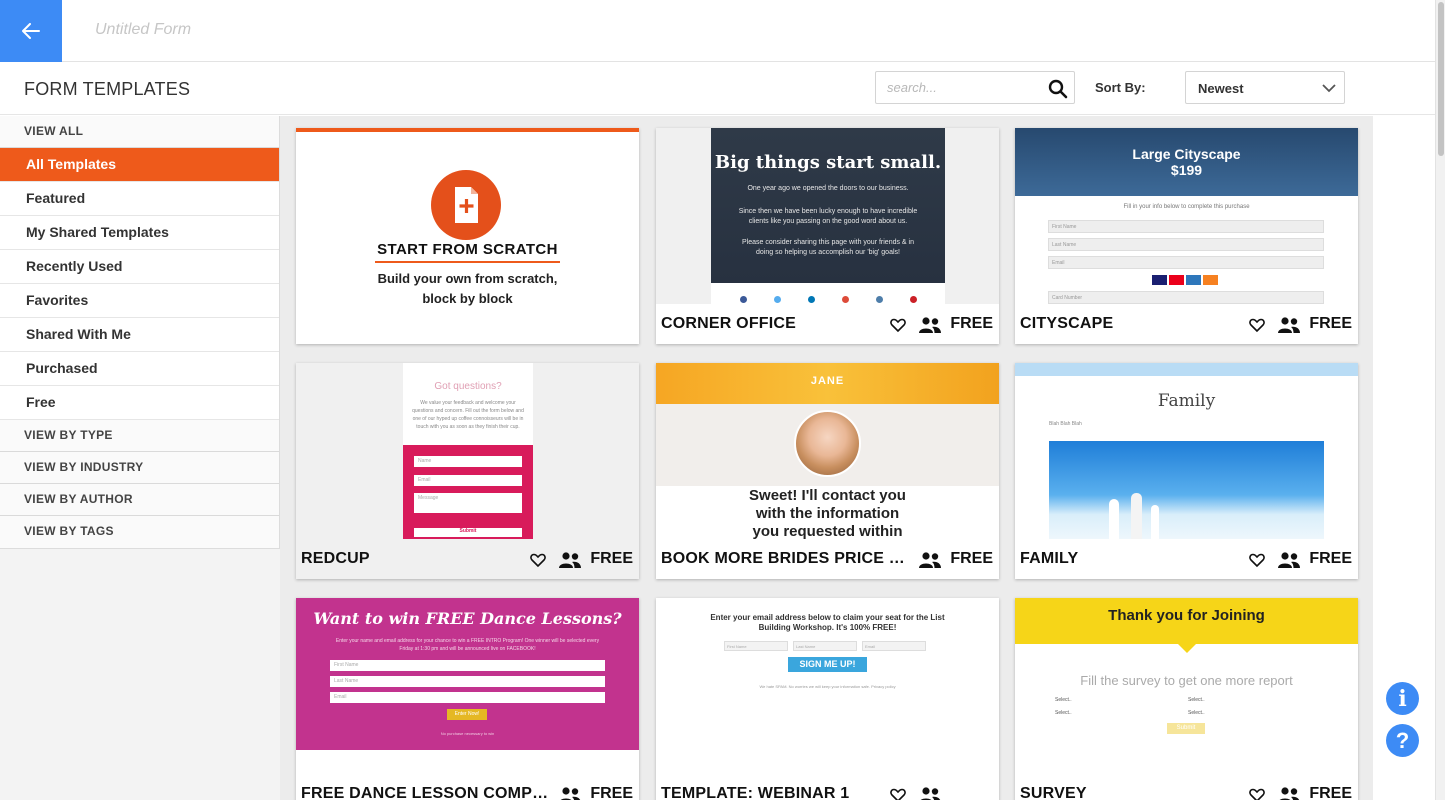  Describe the element at coordinates (139, 233) in the screenshot. I see `sidebar-item-my-shared-templates: My Shared Templates` at that location.